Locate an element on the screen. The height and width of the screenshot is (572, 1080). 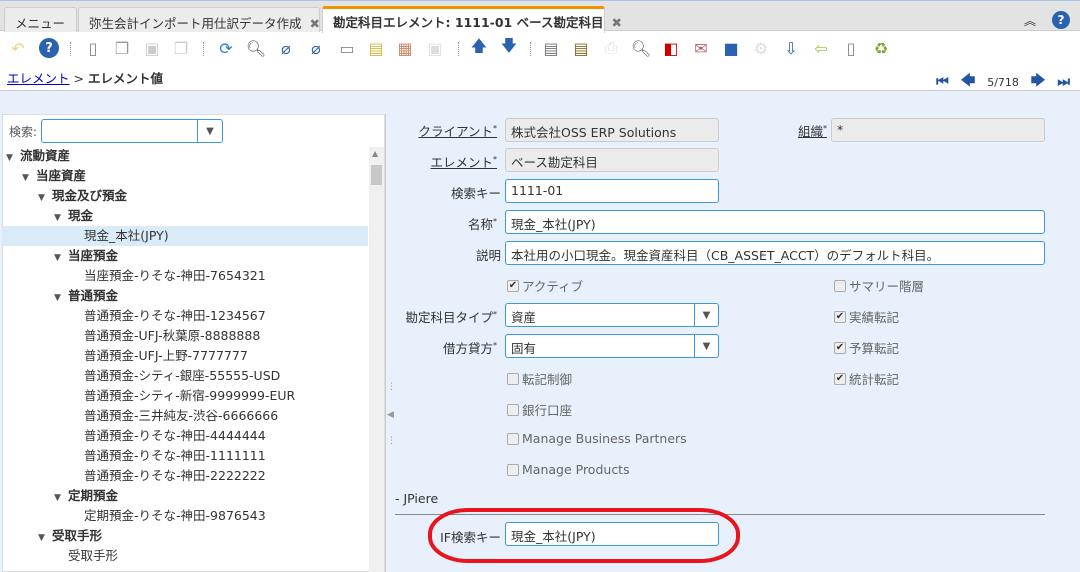
import-icon: ⇩ is located at coordinates (791, 48).